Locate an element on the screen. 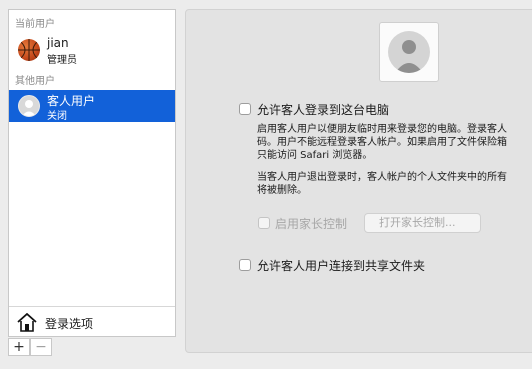 The image size is (532, 369). parental-controls-checkbox is located at coordinates (264, 223).